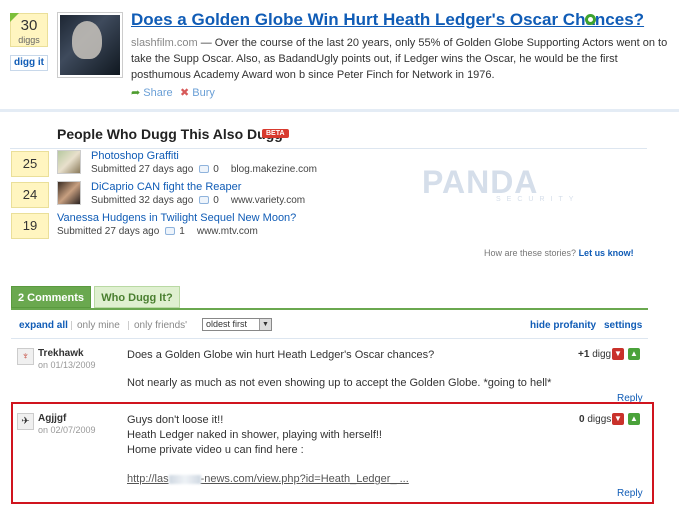 The image size is (679, 513). What do you see at coordinates (136, 93) in the screenshot?
I see `share-arrow-icon: ➦` at bounding box center [136, 93].